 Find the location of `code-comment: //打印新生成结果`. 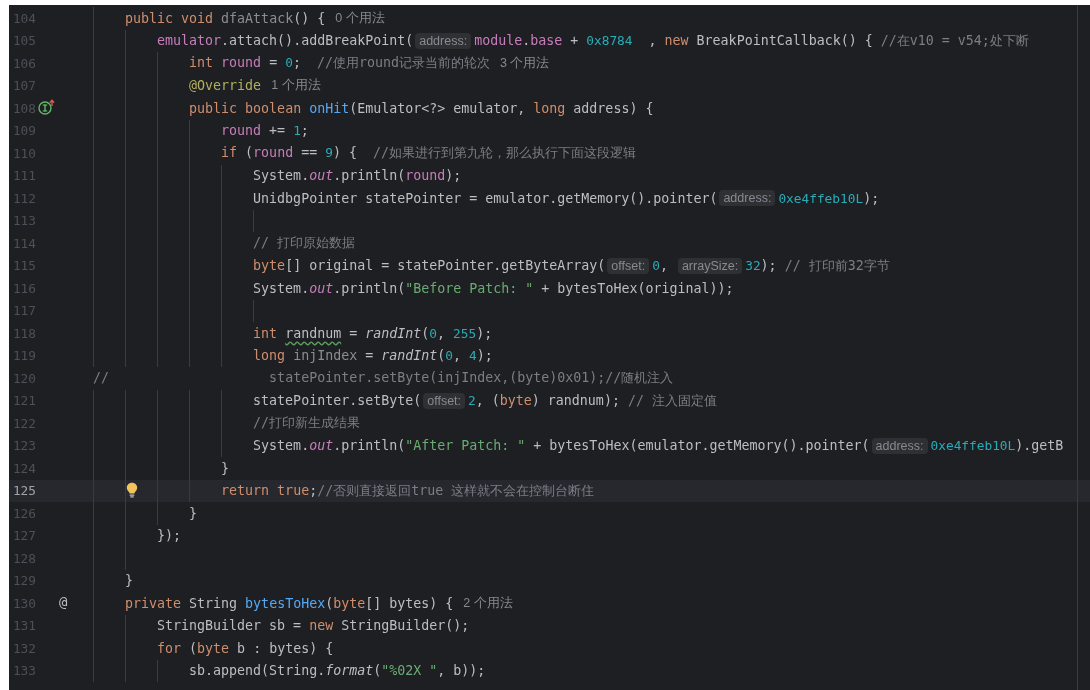

code-comment: //打印新生成结果 is located at coordinates (307, 423).